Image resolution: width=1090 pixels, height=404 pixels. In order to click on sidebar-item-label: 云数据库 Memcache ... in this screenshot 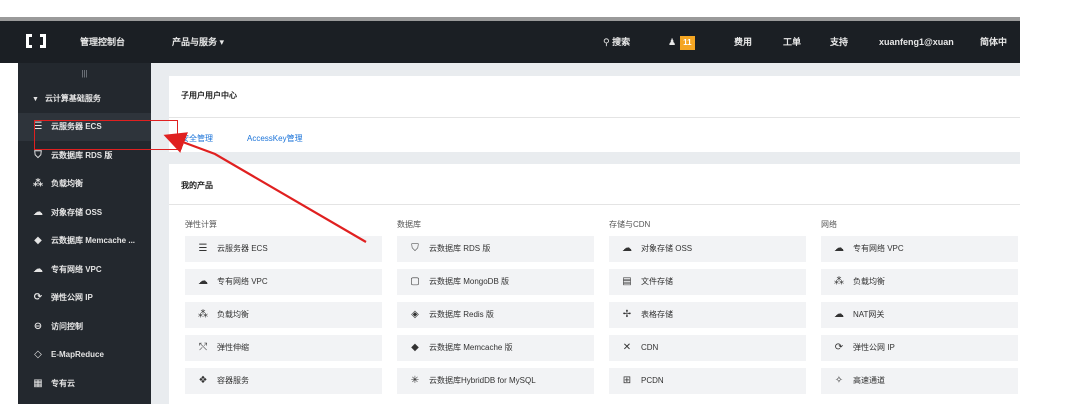, I will do `click(93, 240)`.